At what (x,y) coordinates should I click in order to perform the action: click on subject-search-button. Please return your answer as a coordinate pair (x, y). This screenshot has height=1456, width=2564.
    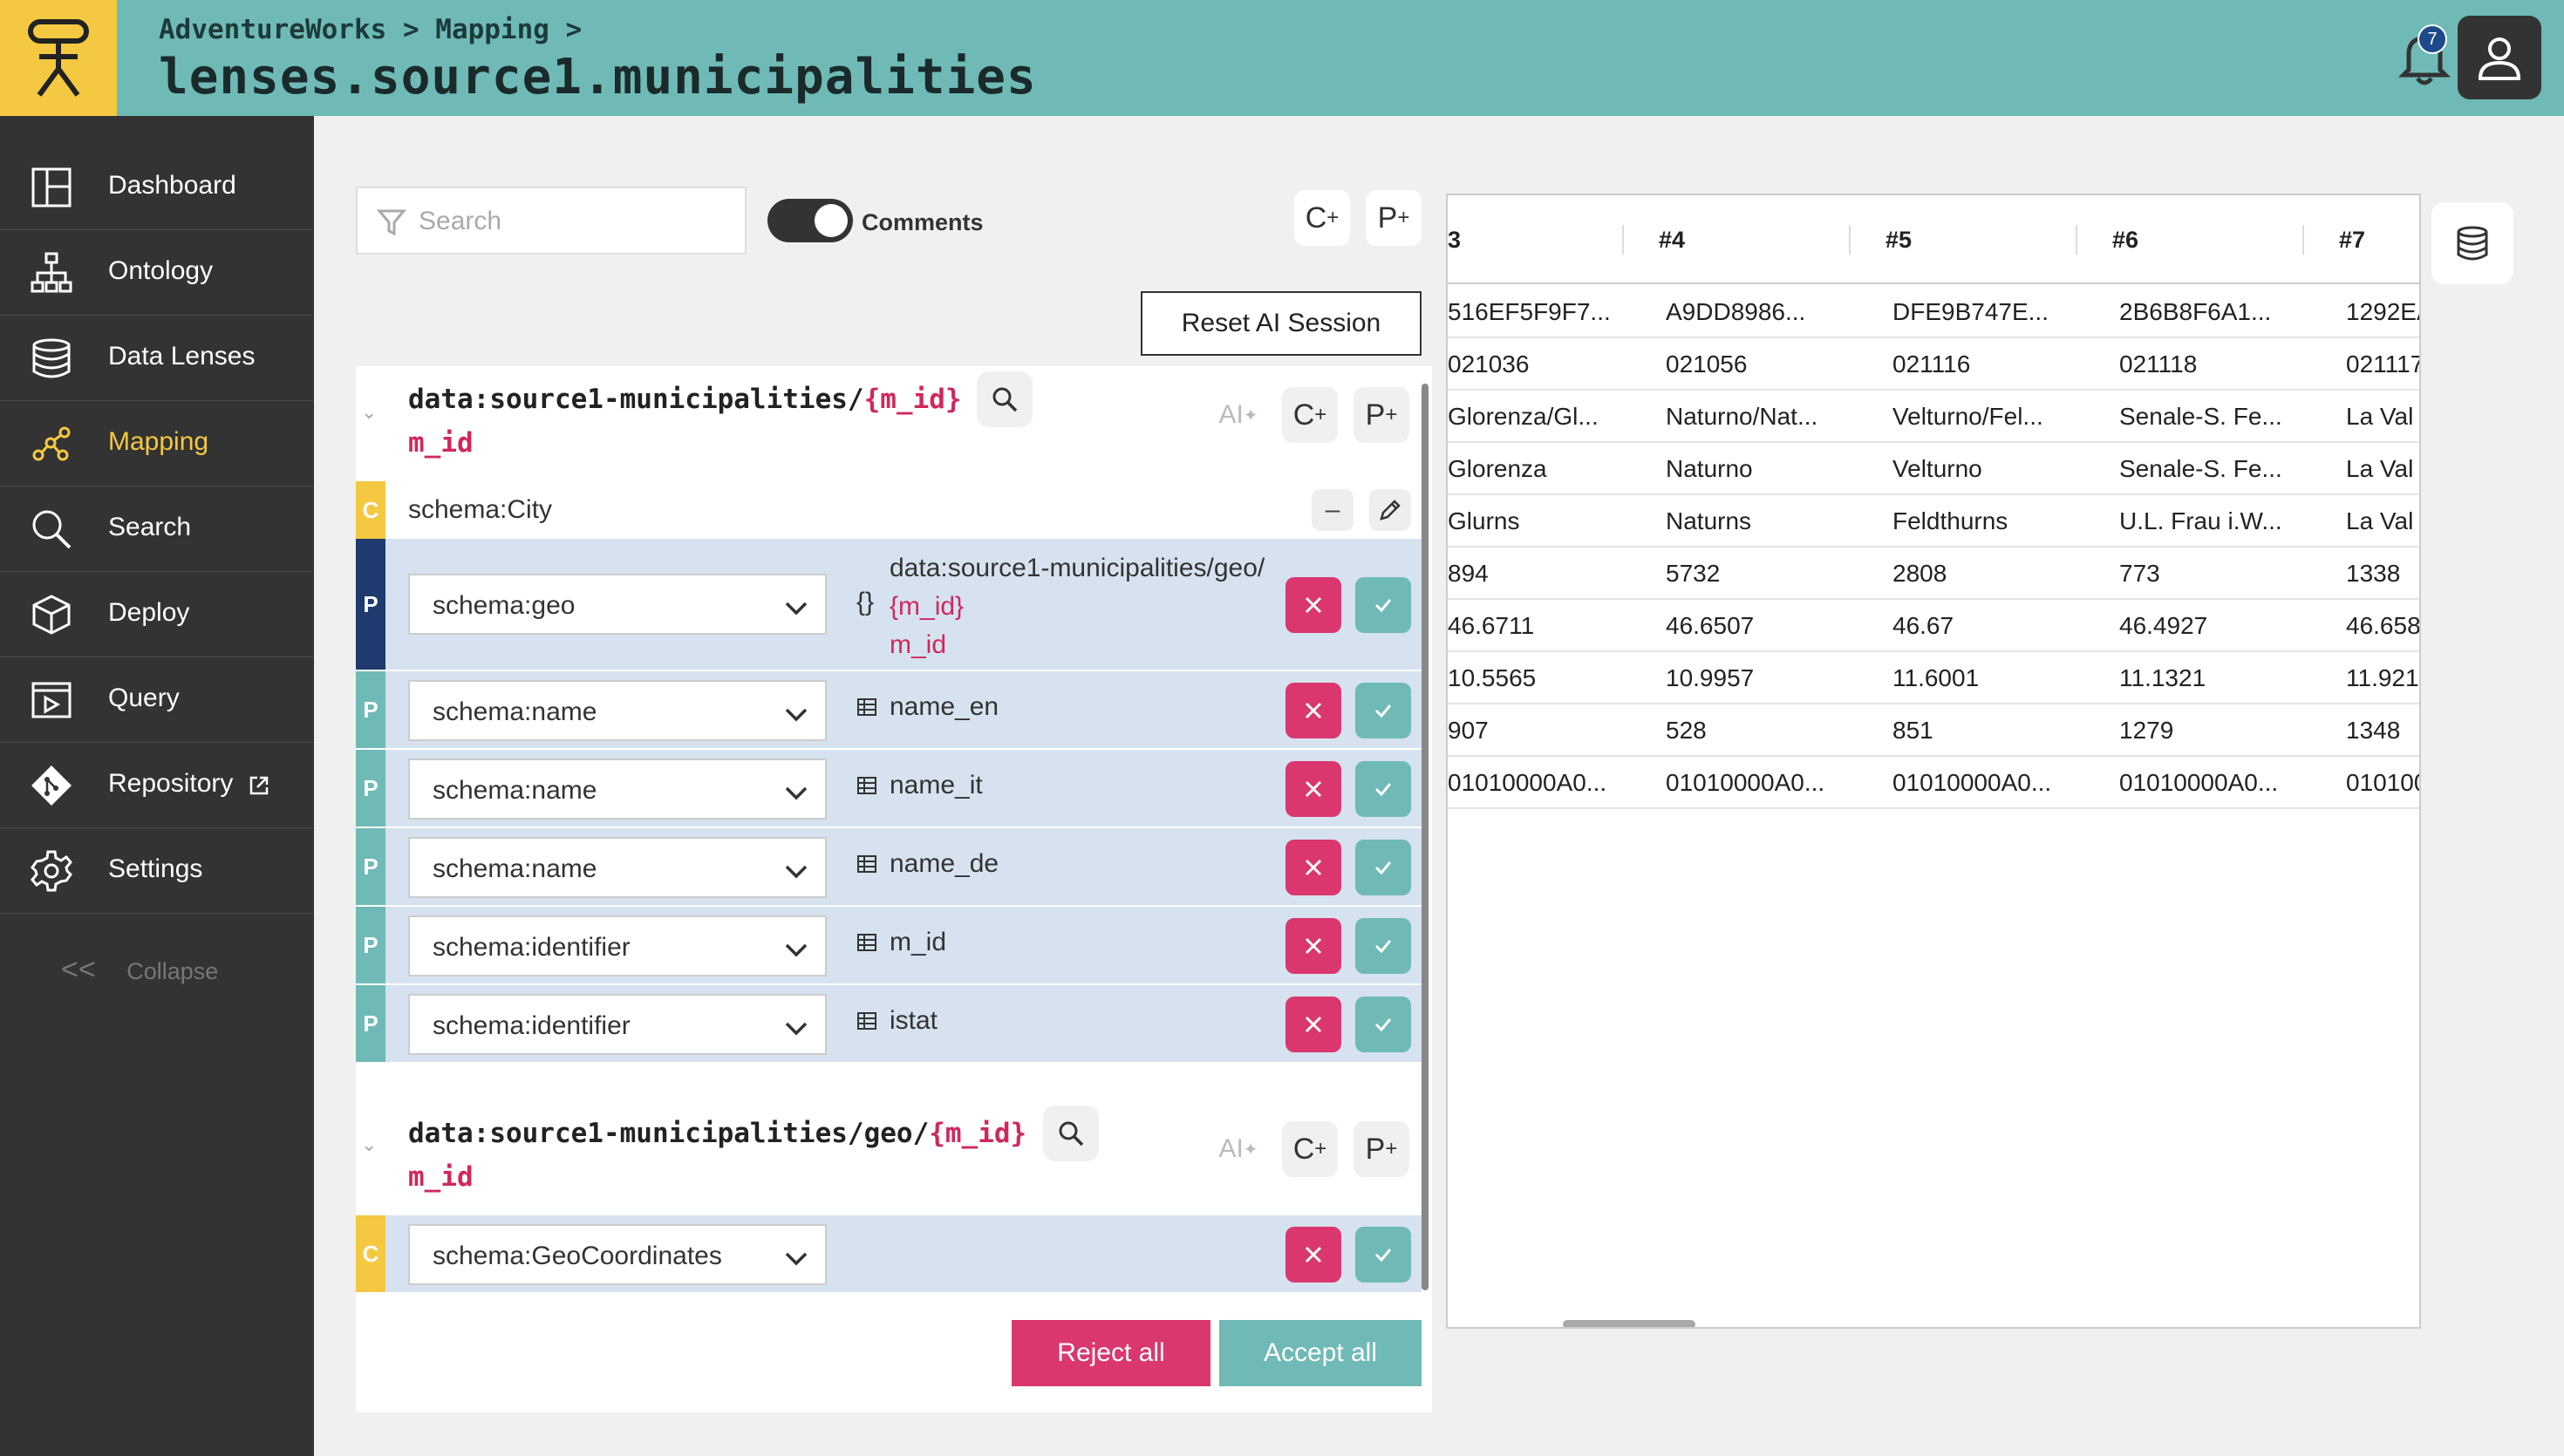
    Looking at the image, I should click on (1071, 1133).